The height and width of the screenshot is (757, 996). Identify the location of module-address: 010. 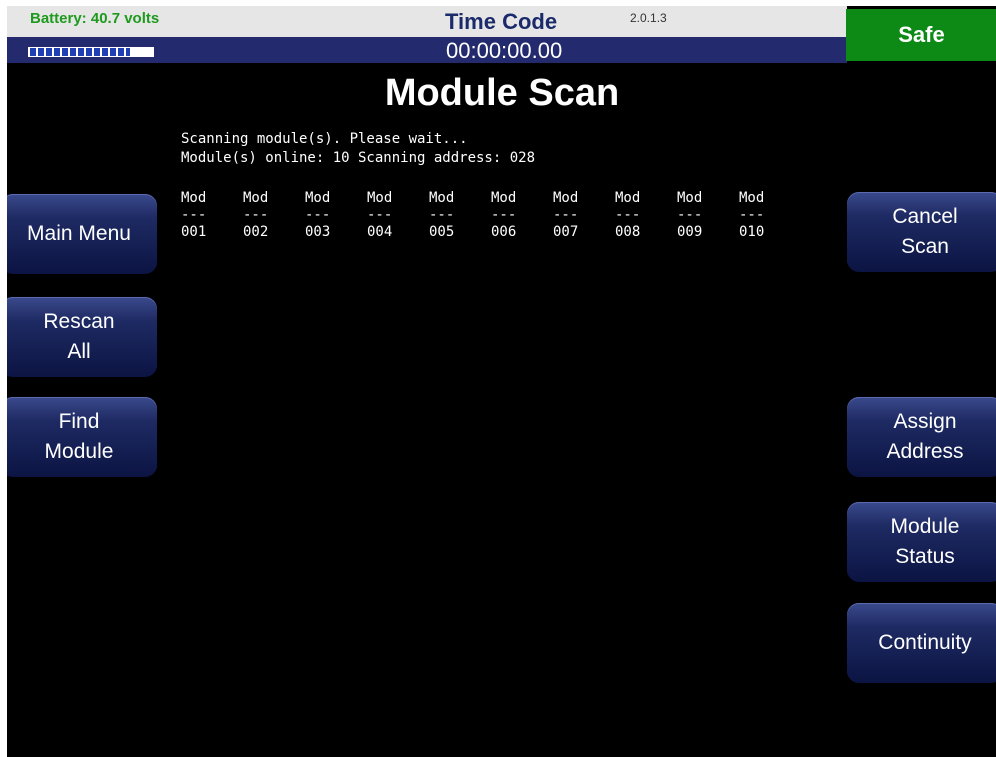
(752, 232).